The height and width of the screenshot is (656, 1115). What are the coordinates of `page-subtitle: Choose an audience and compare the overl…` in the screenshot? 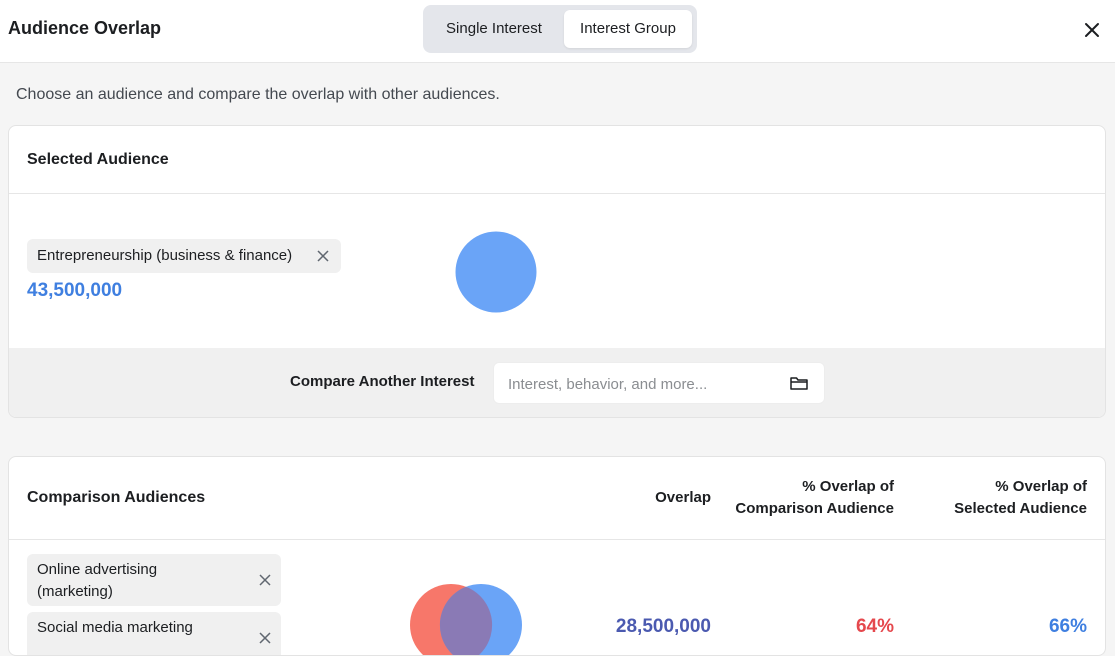 It's located at (258, 94).